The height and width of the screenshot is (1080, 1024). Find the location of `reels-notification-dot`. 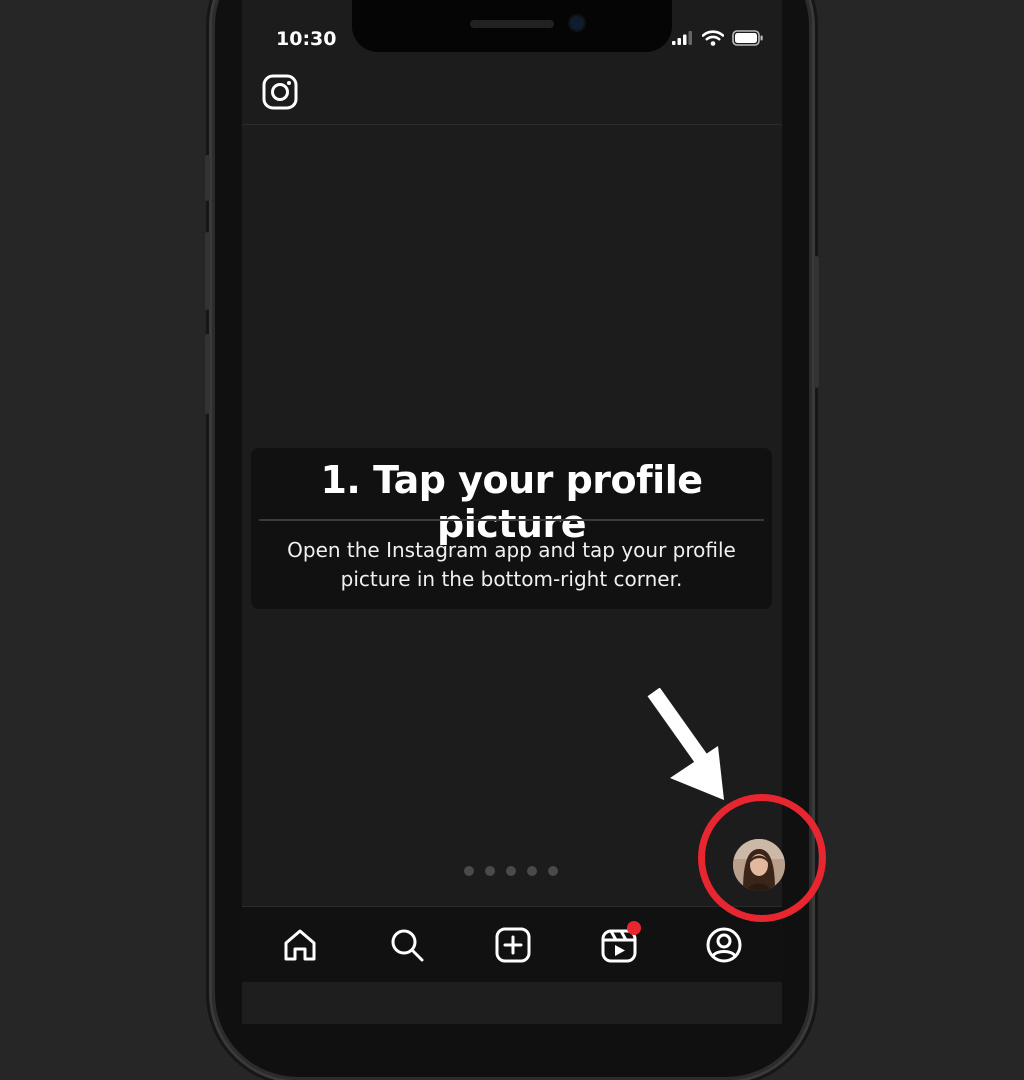

reels-notification-dot is located at coordinates (634, 928).